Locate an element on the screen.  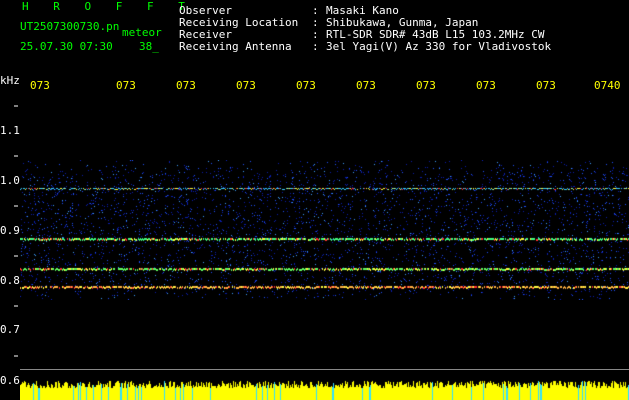
meta-label: Receiving Antenna is located at coordinates (235, 46).